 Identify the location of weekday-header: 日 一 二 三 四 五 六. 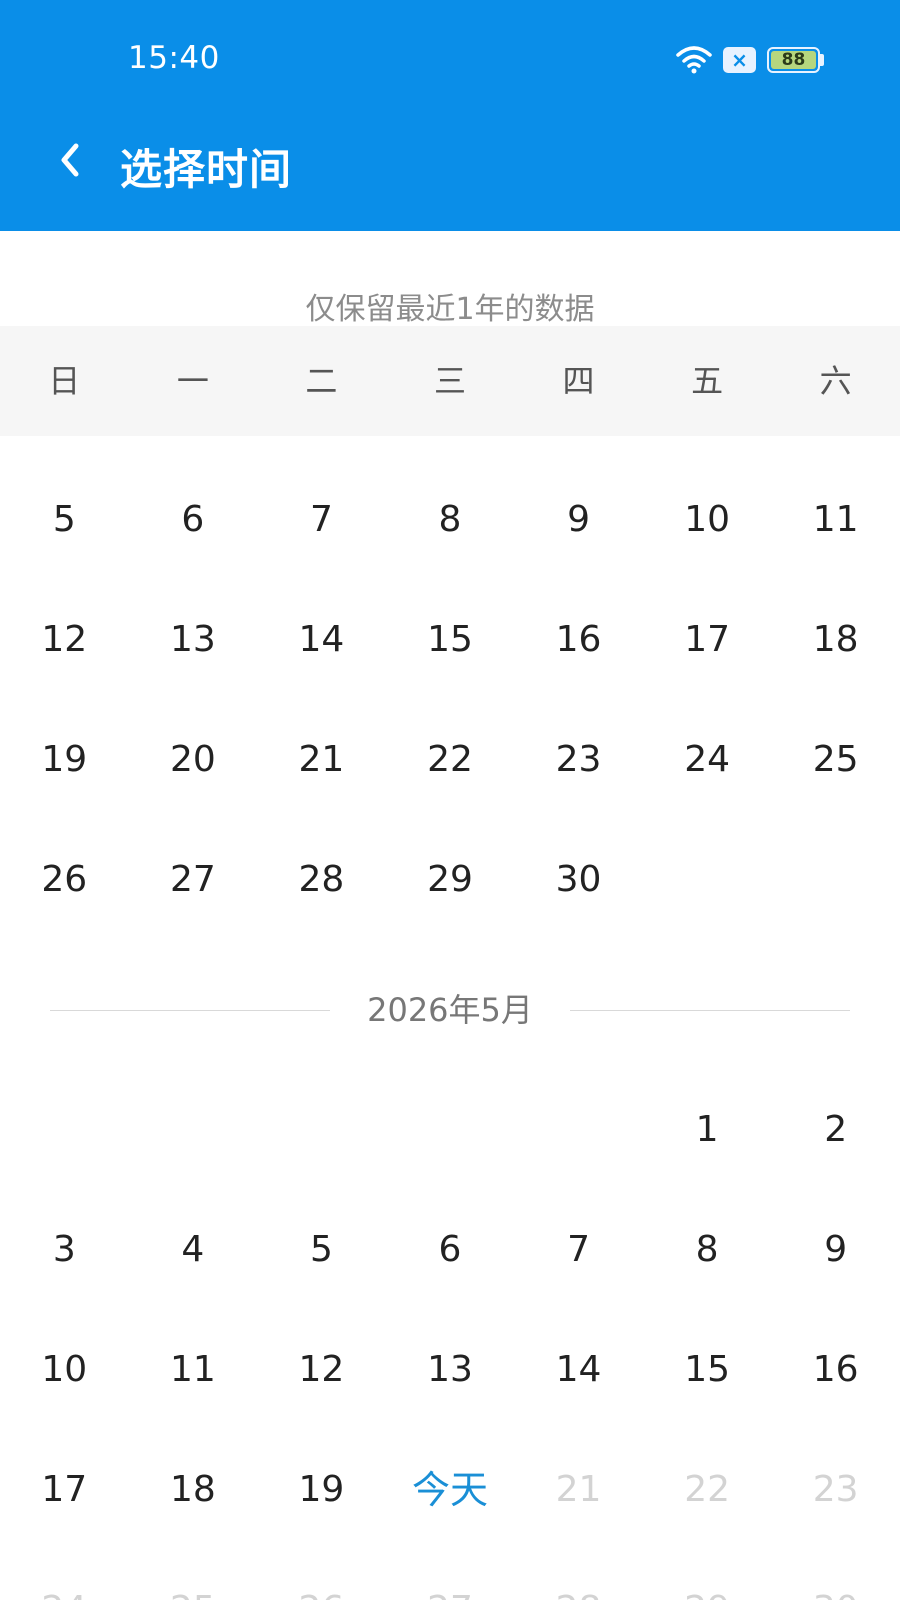
(450, 381).